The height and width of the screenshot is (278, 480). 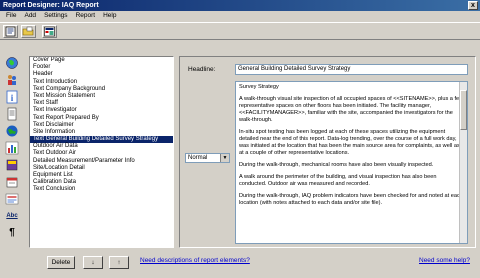 What do you see at coordinates (51, 5) in the screenshot?
I see `window-title: Report Designer: IAQ Report` at bounding box center [51, 5].